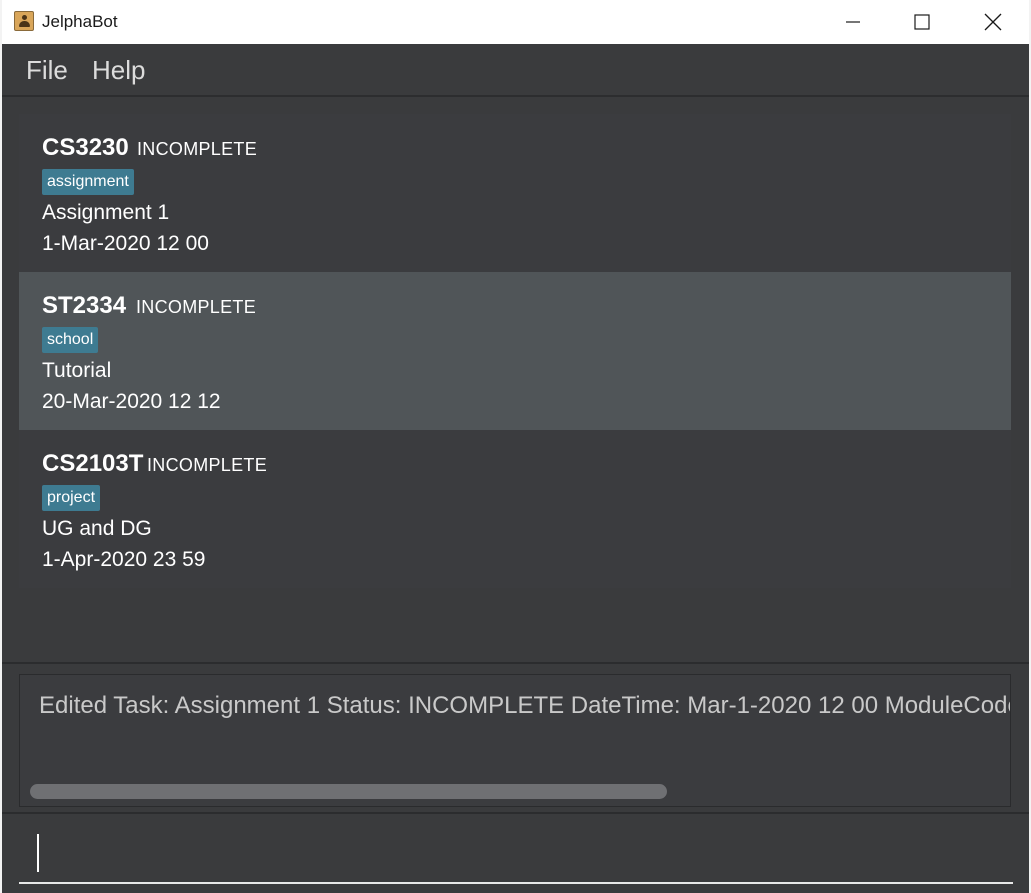 This screenshot has width=1031, height=893. What do you see at coordinates (118, 70) in the screenshot?
I see `menu-help: Help` at bounding box center [118, 70].